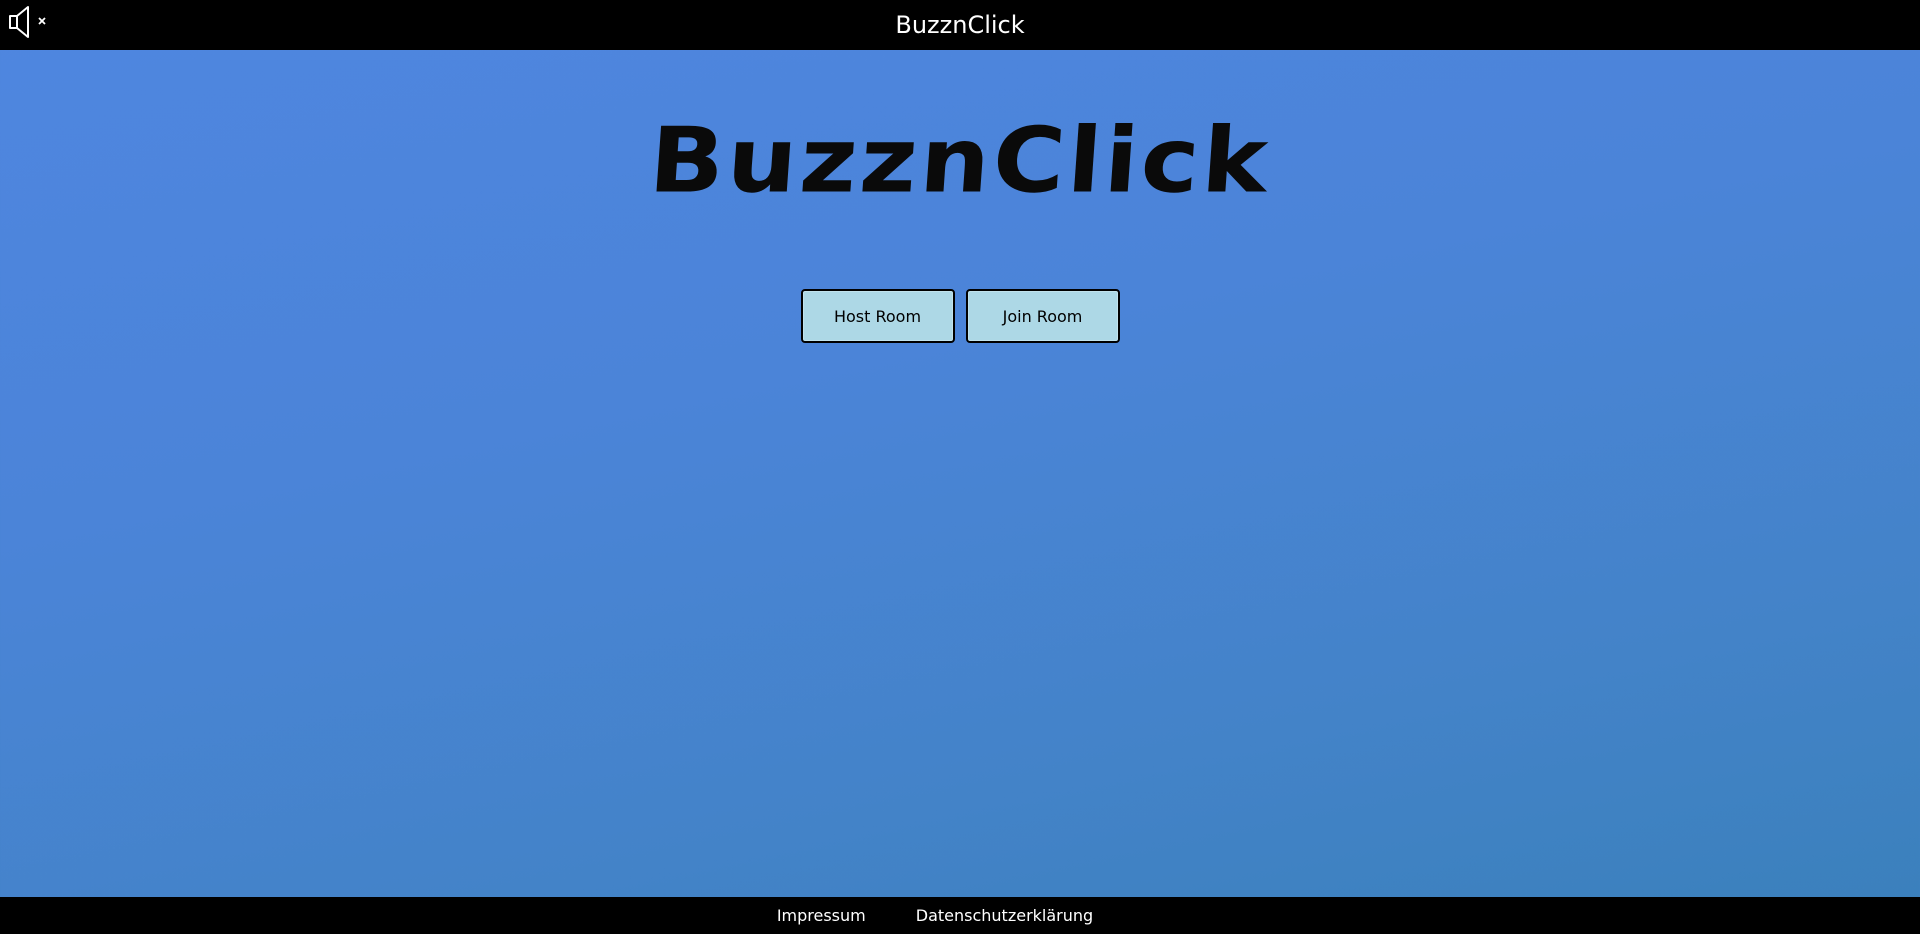 Image resolution: width=1920 pixels, height=934 pixels. I want to click on top-bar: BuzznClick, so click(960, 25).